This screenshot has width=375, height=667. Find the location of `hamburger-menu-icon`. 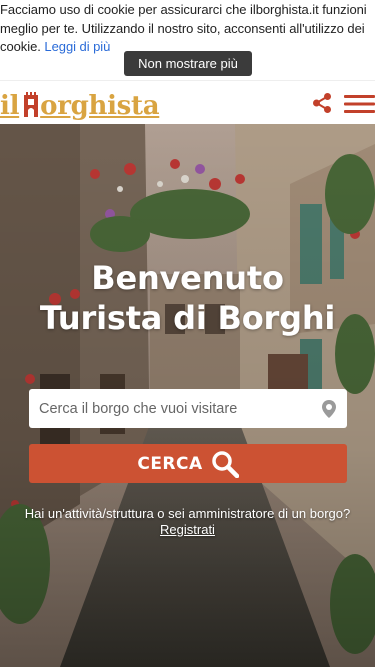

hamburger-menu-icon is located at coordinates (359, 104).